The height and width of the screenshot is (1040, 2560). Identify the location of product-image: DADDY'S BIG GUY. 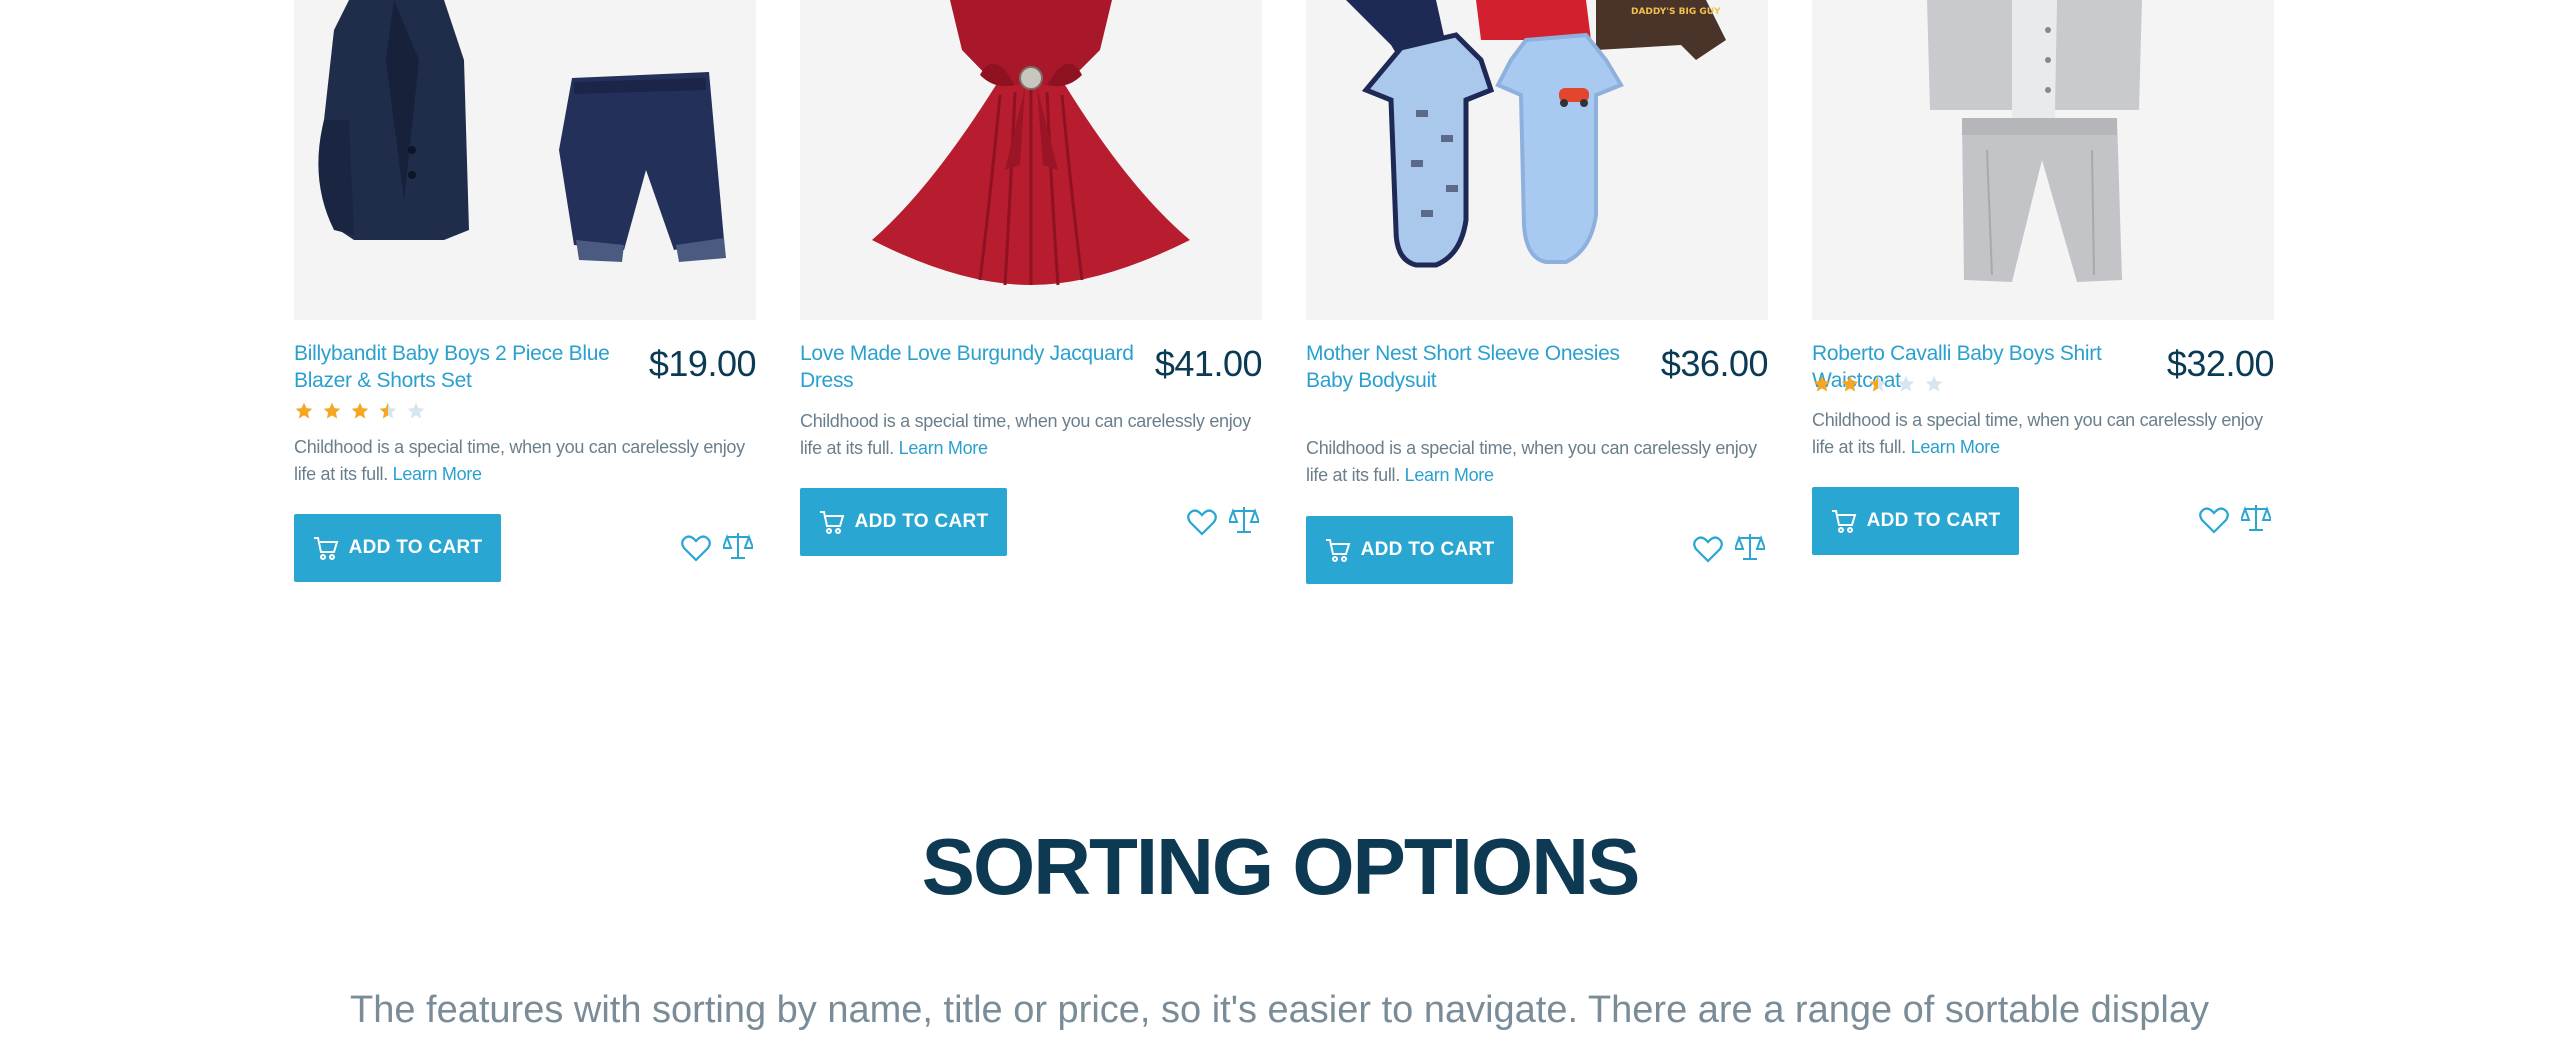
(1537, 160).